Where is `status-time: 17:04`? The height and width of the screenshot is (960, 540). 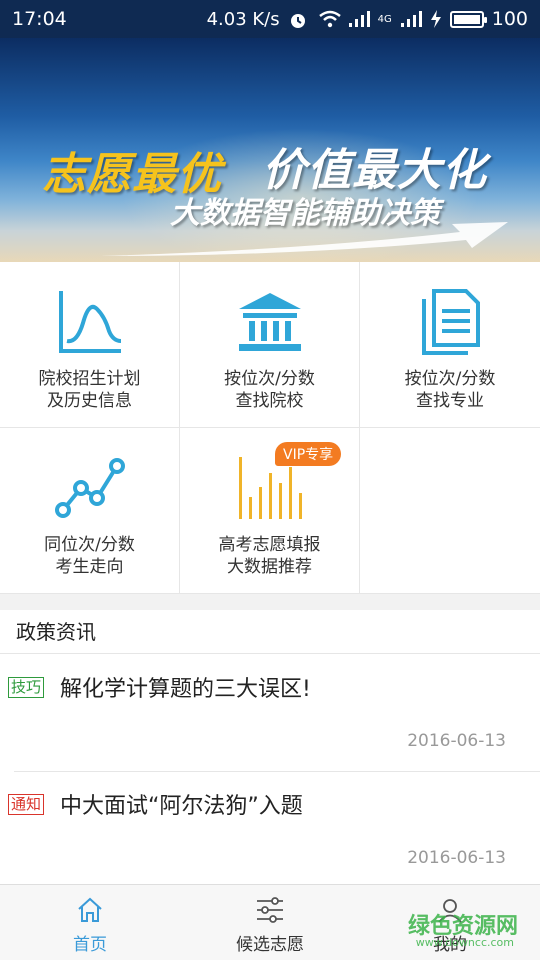
status-time: 17:04 is located at coordinates (39, 19).